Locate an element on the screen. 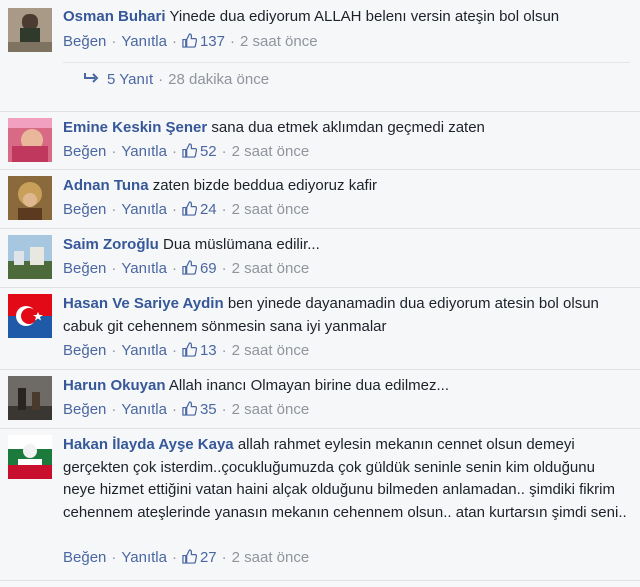 The height and width of the screenshot is (587, 640). like-count: 35 is located at coordinates (208, 409).